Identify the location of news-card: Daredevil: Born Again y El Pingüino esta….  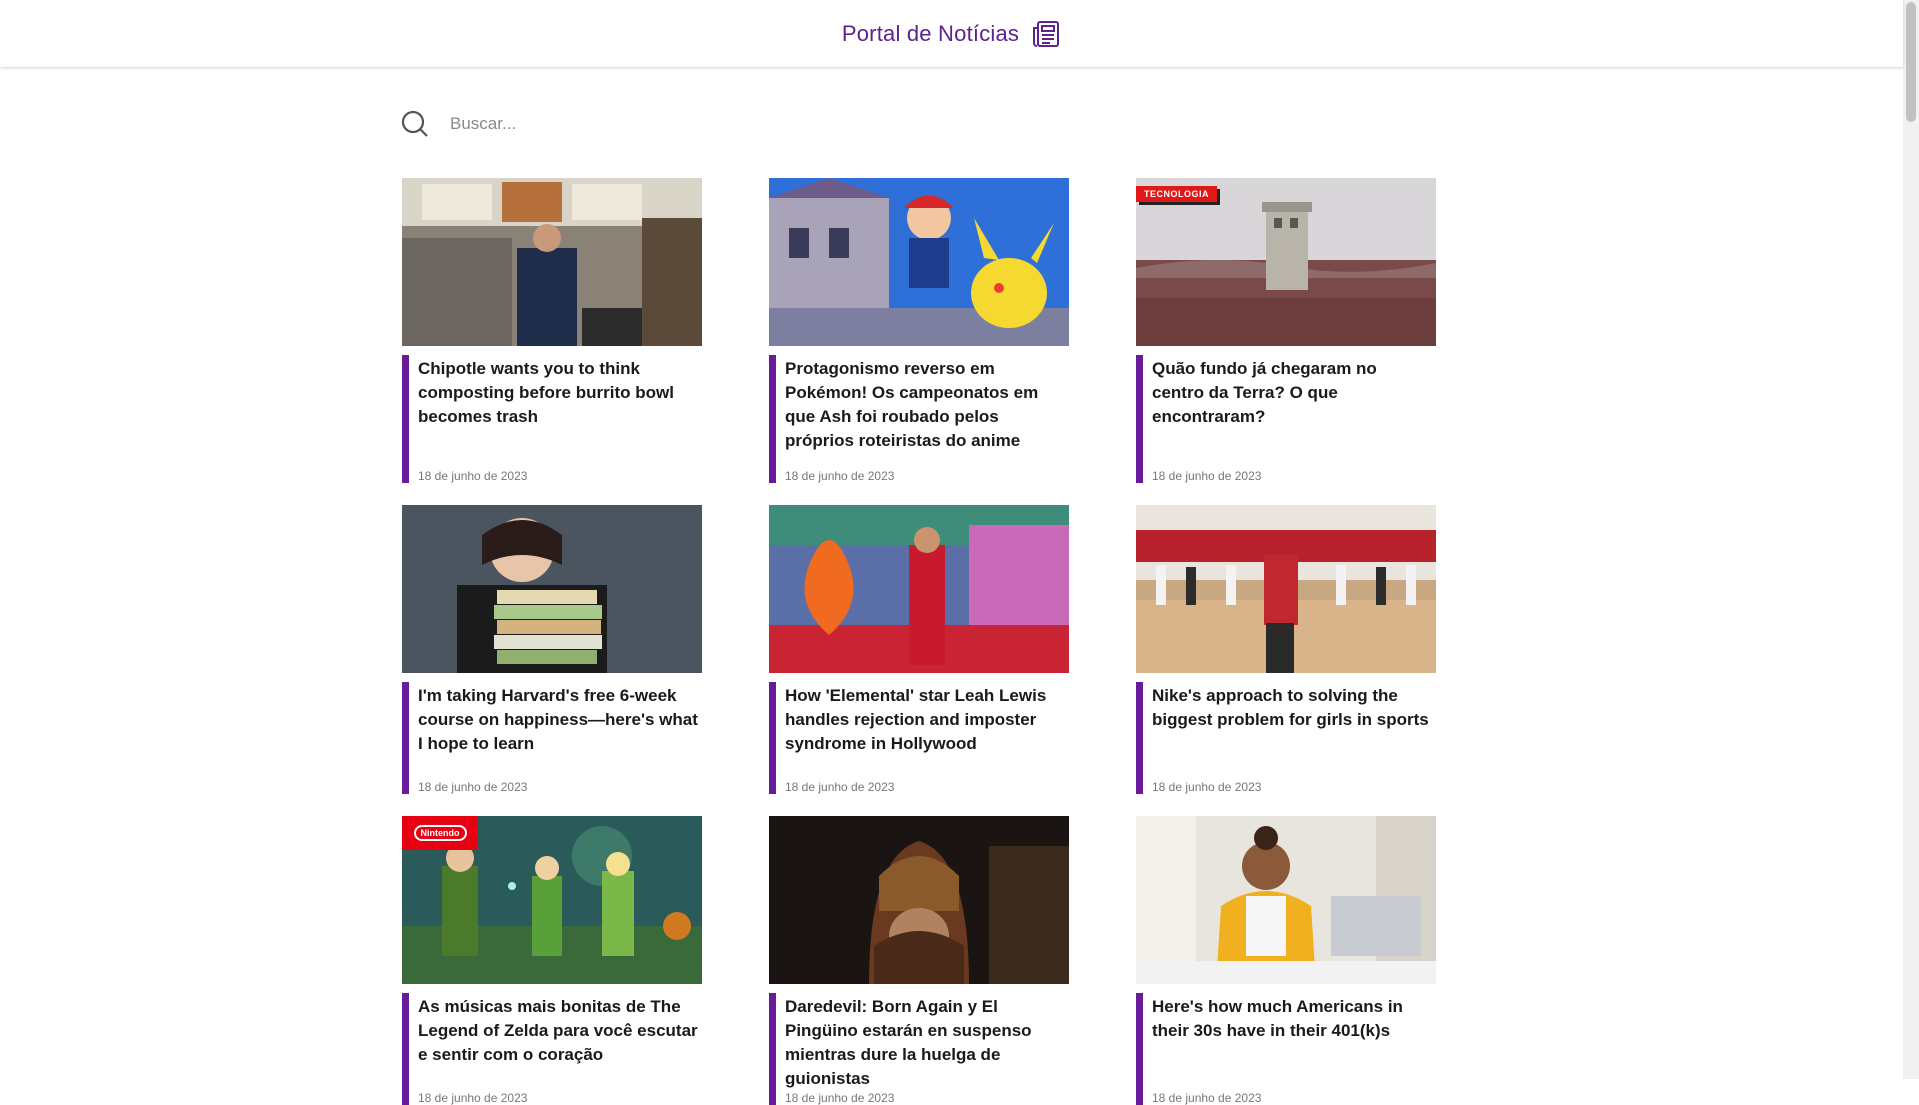
(919, 960).